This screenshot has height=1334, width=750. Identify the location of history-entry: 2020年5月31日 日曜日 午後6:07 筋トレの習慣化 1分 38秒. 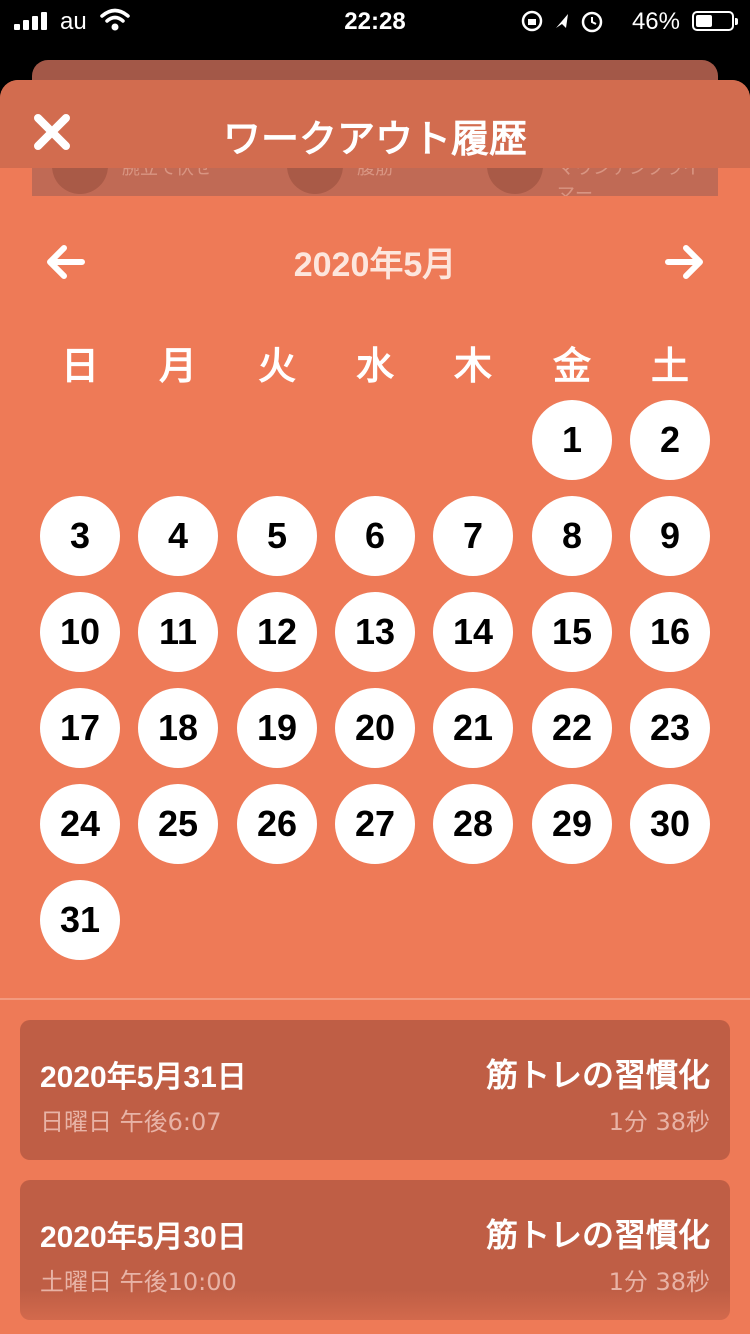
(375, 1090).